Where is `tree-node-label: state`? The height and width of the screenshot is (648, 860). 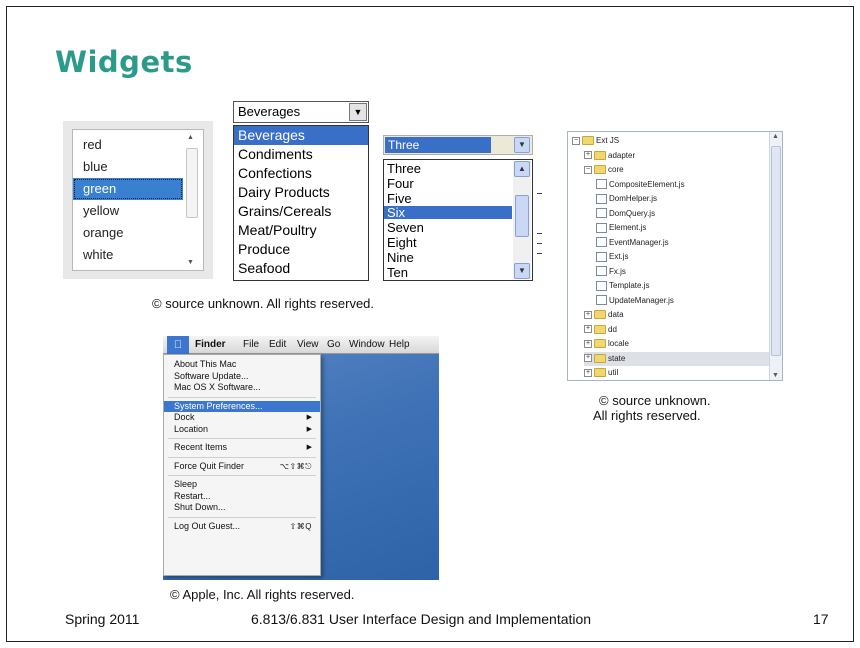 tree-node-label: state is located at coordinates (617, 358).